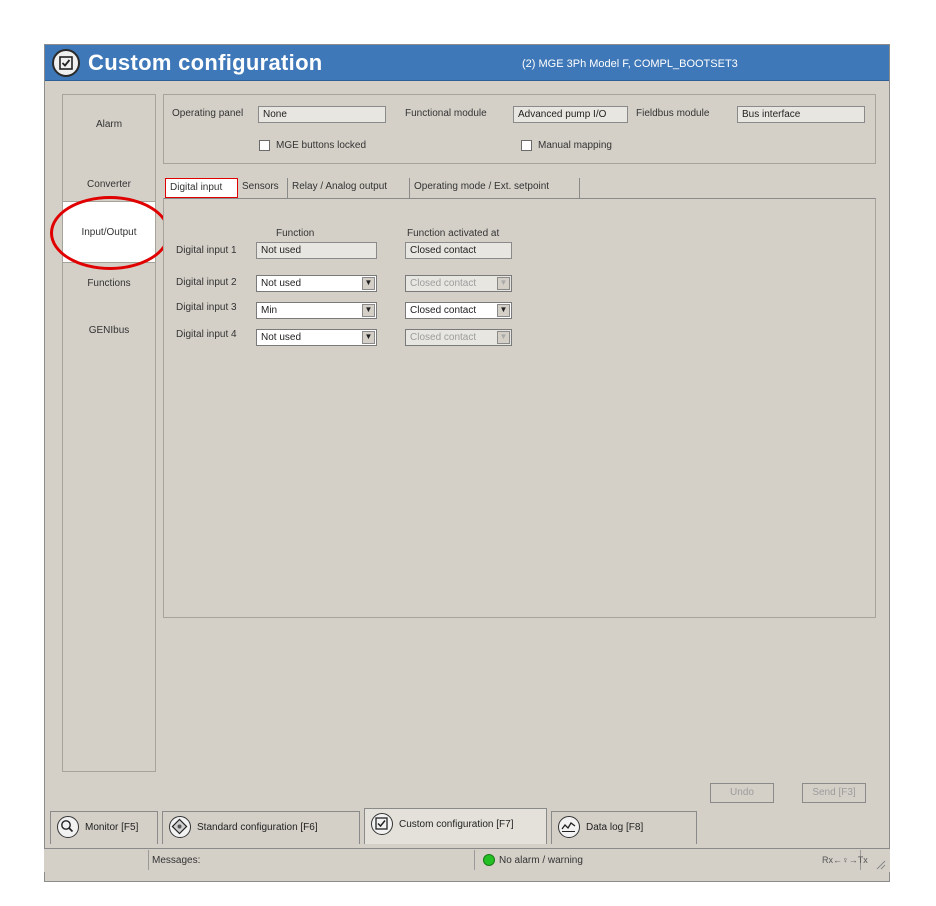 The height and width of the screenshot is (906, 936). What do you see at coordinates (569, 827) in the screenshot?
I see `data-log-icon` at bounding box center [569, 827].